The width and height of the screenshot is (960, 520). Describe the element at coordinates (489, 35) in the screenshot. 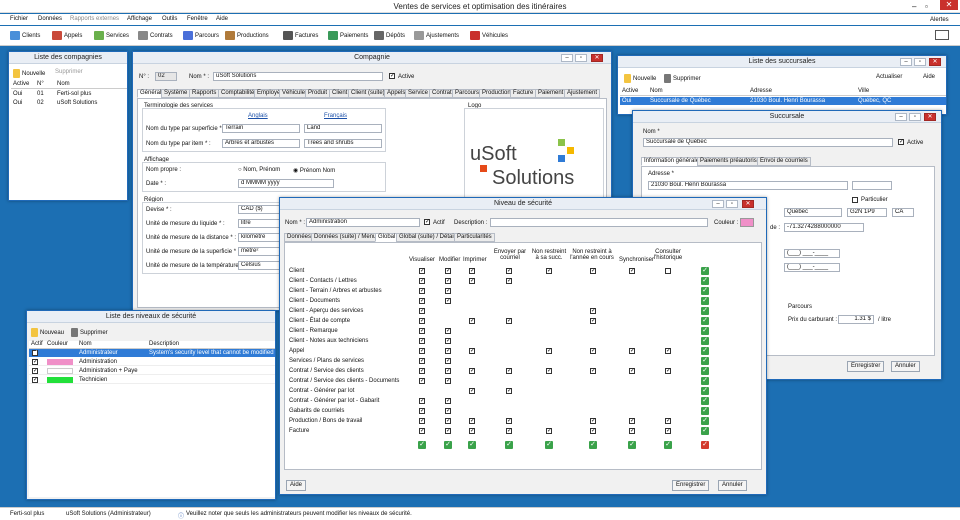

I see `toolbar-vehicules: Véhicules` at that location.